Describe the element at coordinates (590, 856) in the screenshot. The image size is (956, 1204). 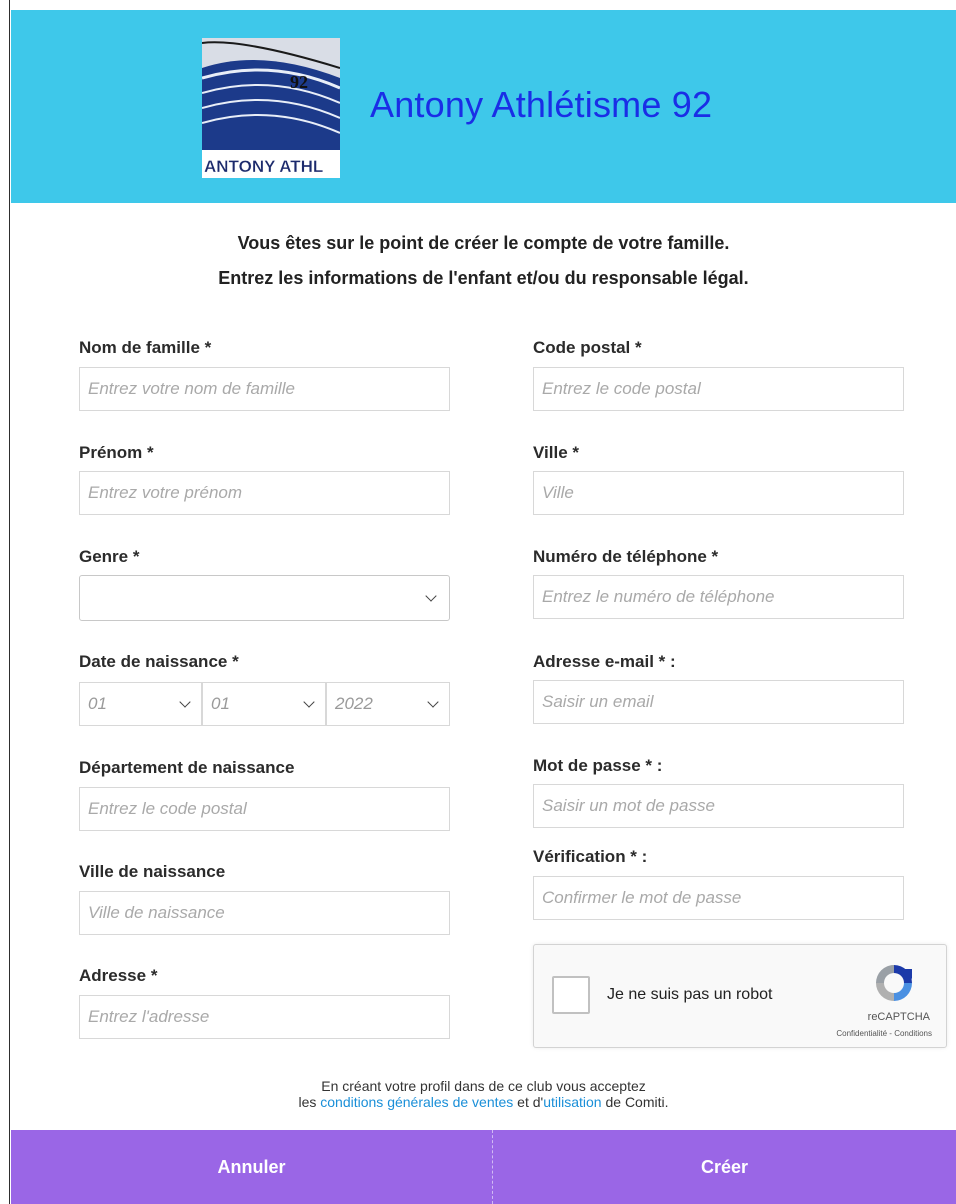
I see `verification-label: Vérification * :` at that location.